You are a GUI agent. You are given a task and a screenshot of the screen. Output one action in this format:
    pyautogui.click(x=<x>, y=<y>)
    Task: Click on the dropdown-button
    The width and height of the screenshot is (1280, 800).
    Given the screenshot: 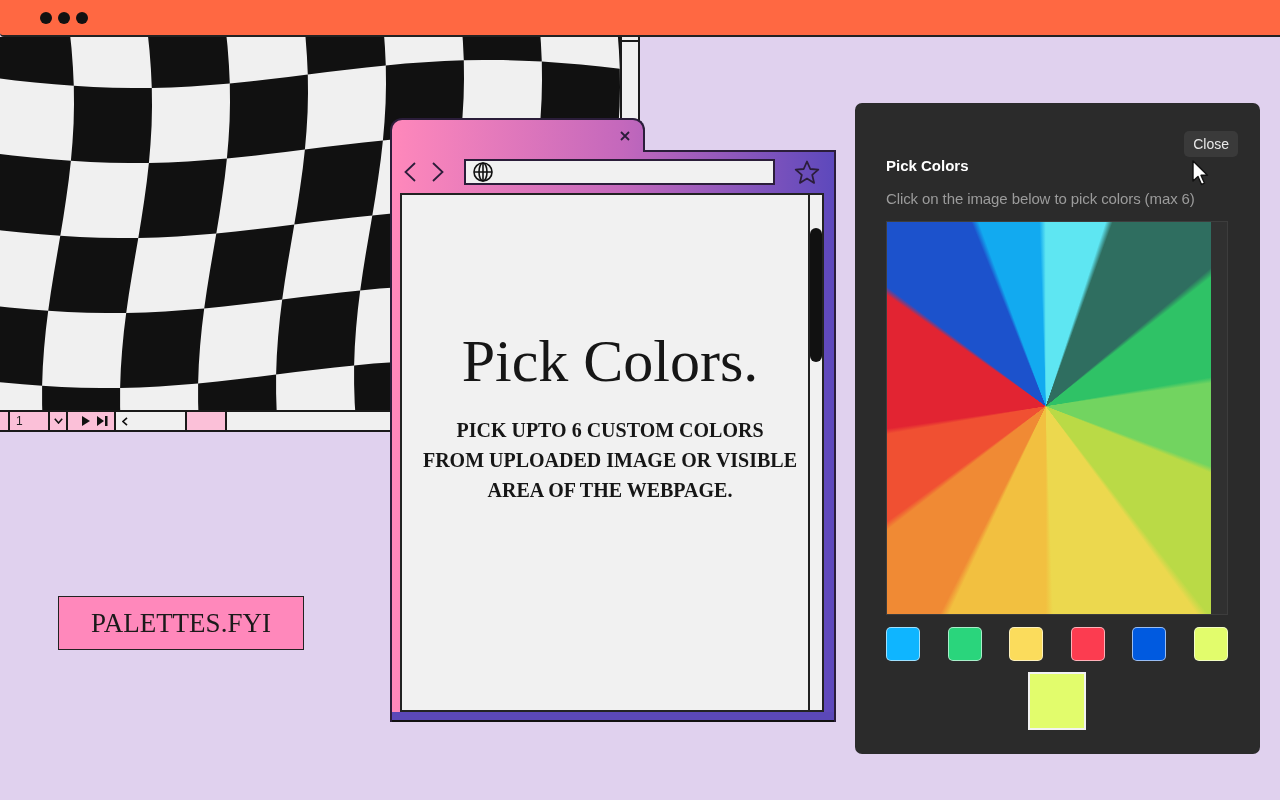 What is the action you would take?
    pyautogui.click(x=59, y=421)
    